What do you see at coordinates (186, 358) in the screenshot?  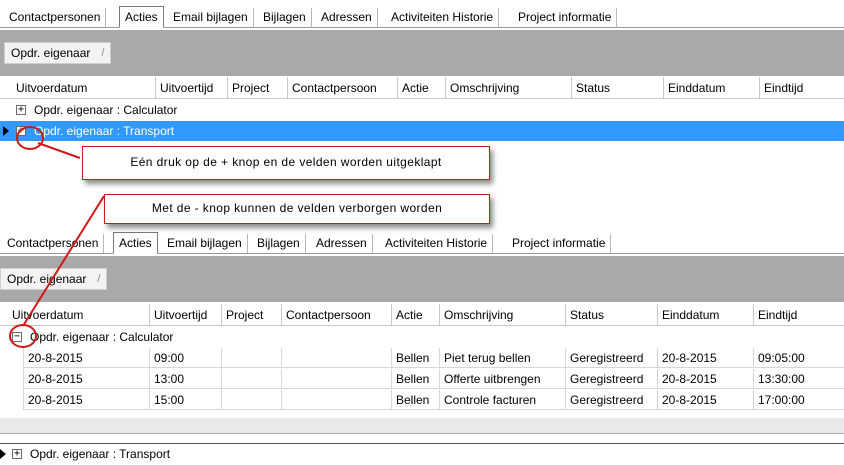 I see `cell-uitvoertijd: 09:00` at bounding box center [186, 358].